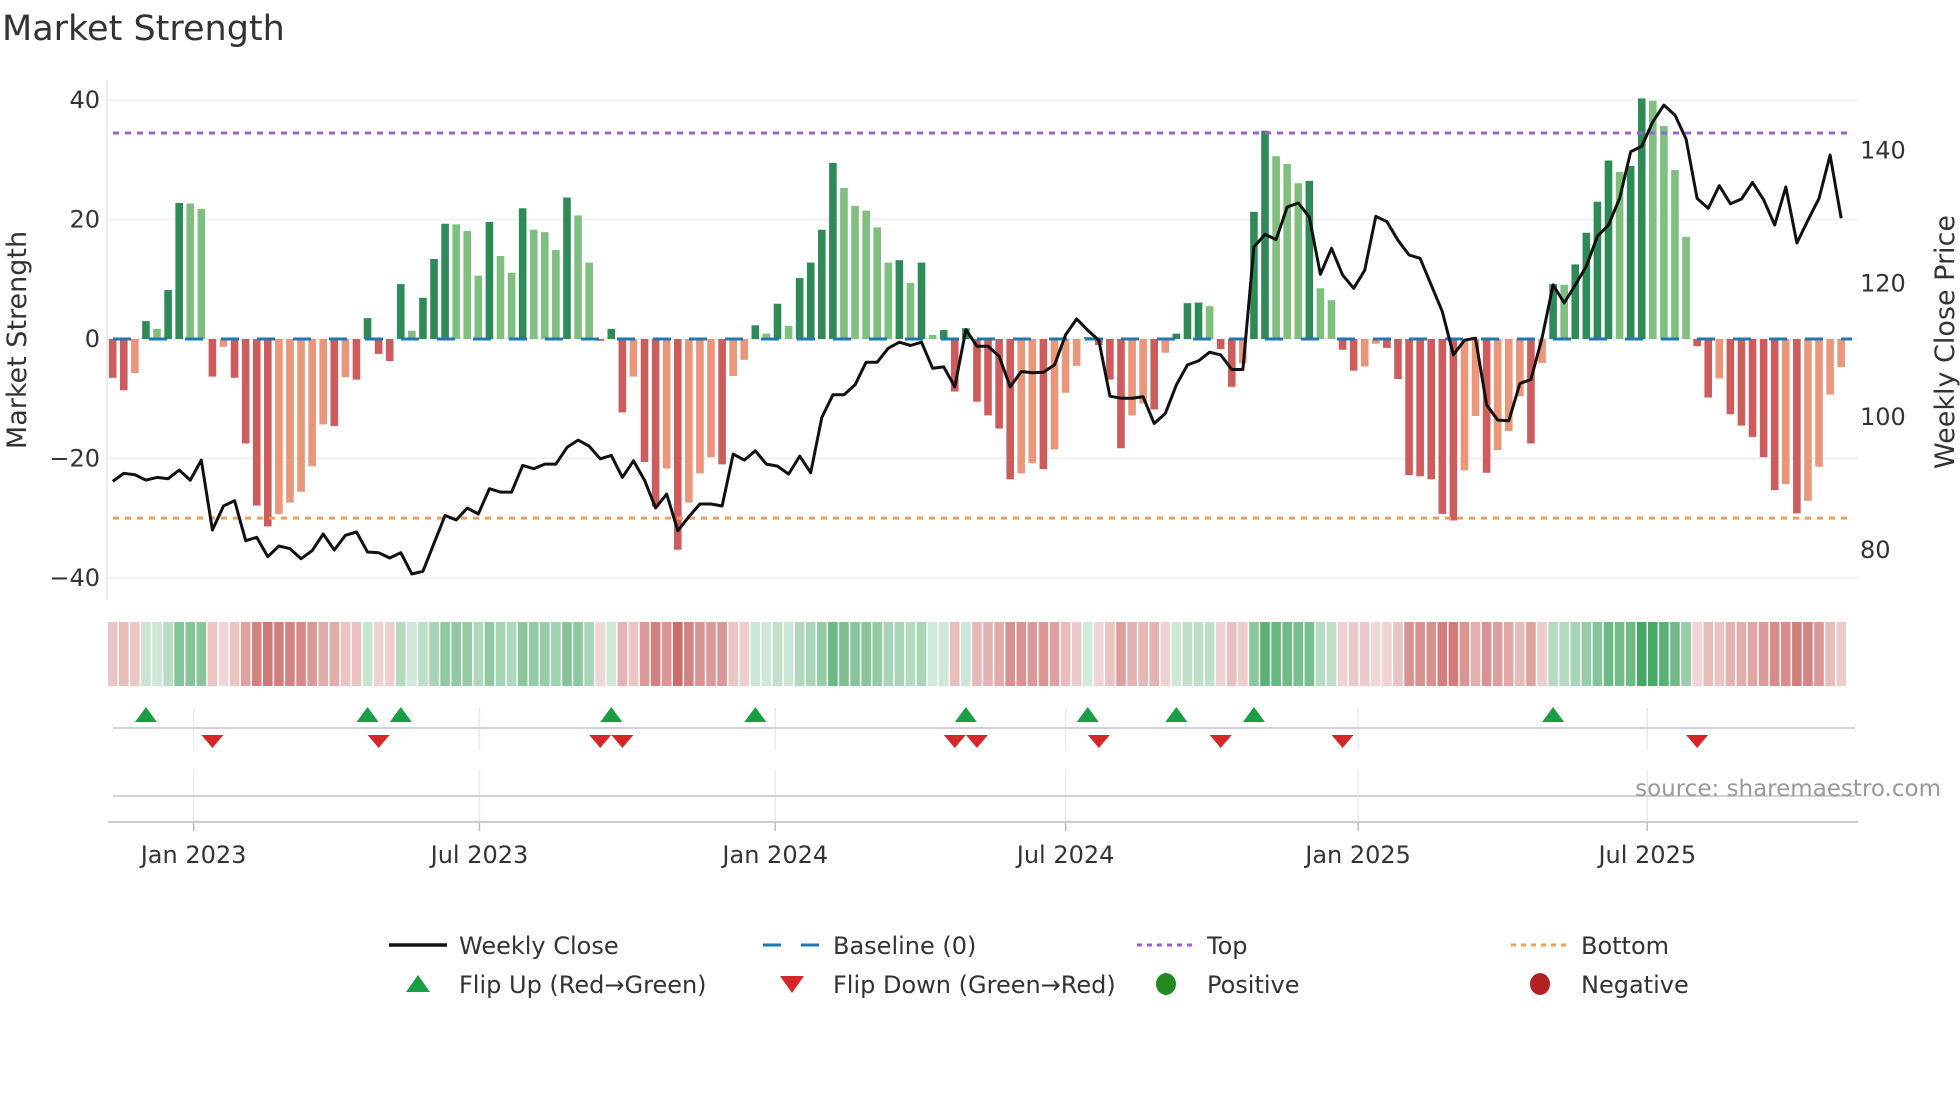 The width and height of the screenshot is (1960, 1106). Describe the element at coordinates (974, 985) in the screenshot. I see `legend-label: Flip Down (Green→Red)` at that location.